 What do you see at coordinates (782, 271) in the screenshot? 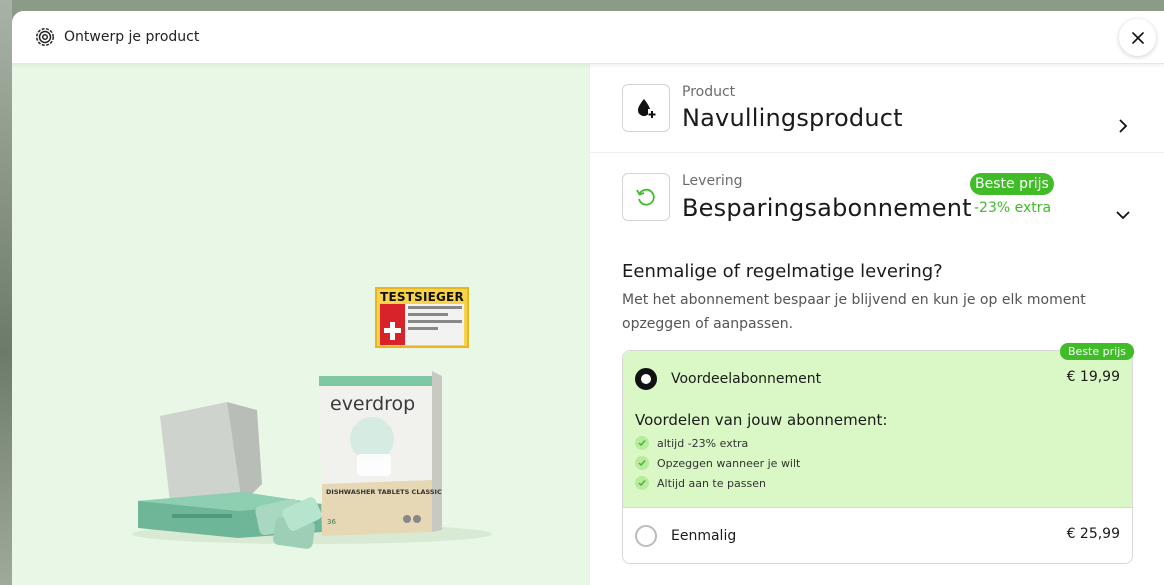
I see `delivery-question: Eenmalige of regelmatige levering?` at bounding box center [782, 271].